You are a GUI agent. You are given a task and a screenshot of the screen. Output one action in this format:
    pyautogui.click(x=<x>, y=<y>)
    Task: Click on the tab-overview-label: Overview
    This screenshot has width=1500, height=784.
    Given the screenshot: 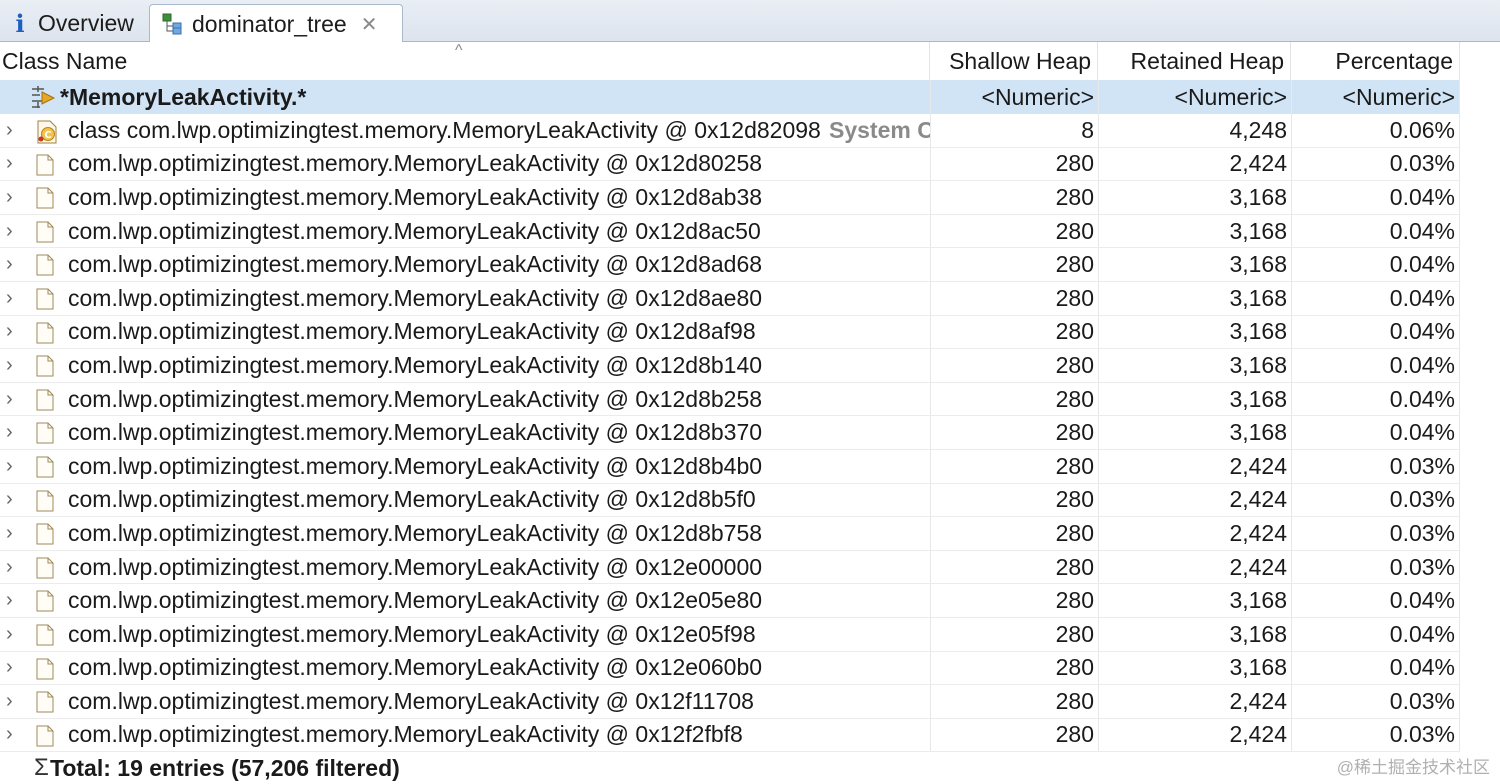 What is the action you would take?
    pyautogui.click(x=86, y=22)
    